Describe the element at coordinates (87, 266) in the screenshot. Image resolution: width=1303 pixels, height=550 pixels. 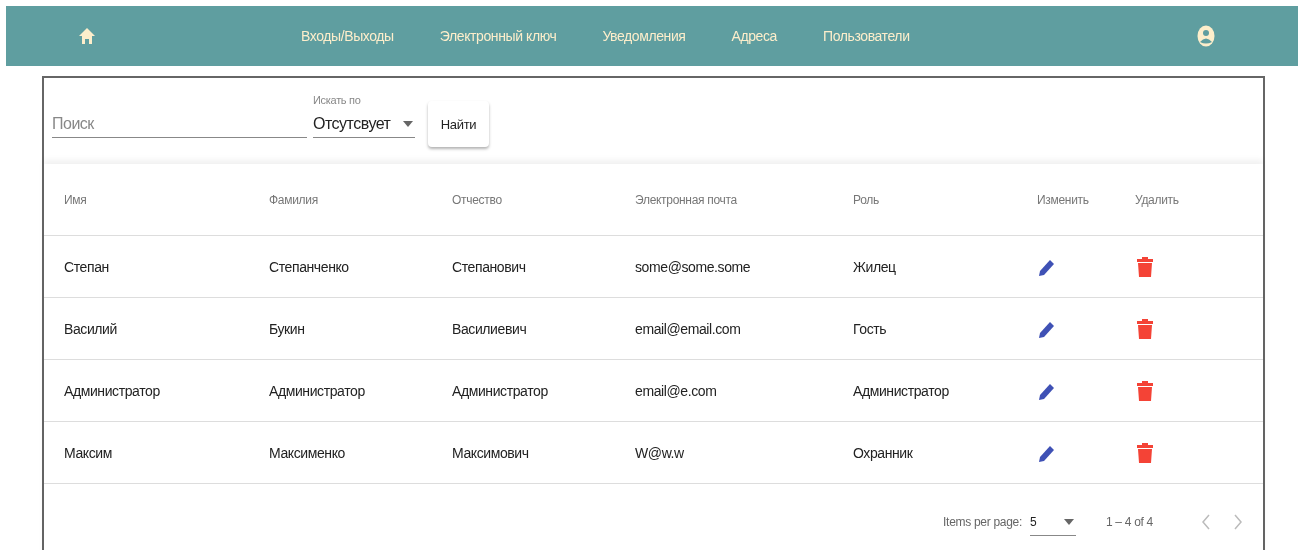
I see `table-cell-text: Степан` at that location.